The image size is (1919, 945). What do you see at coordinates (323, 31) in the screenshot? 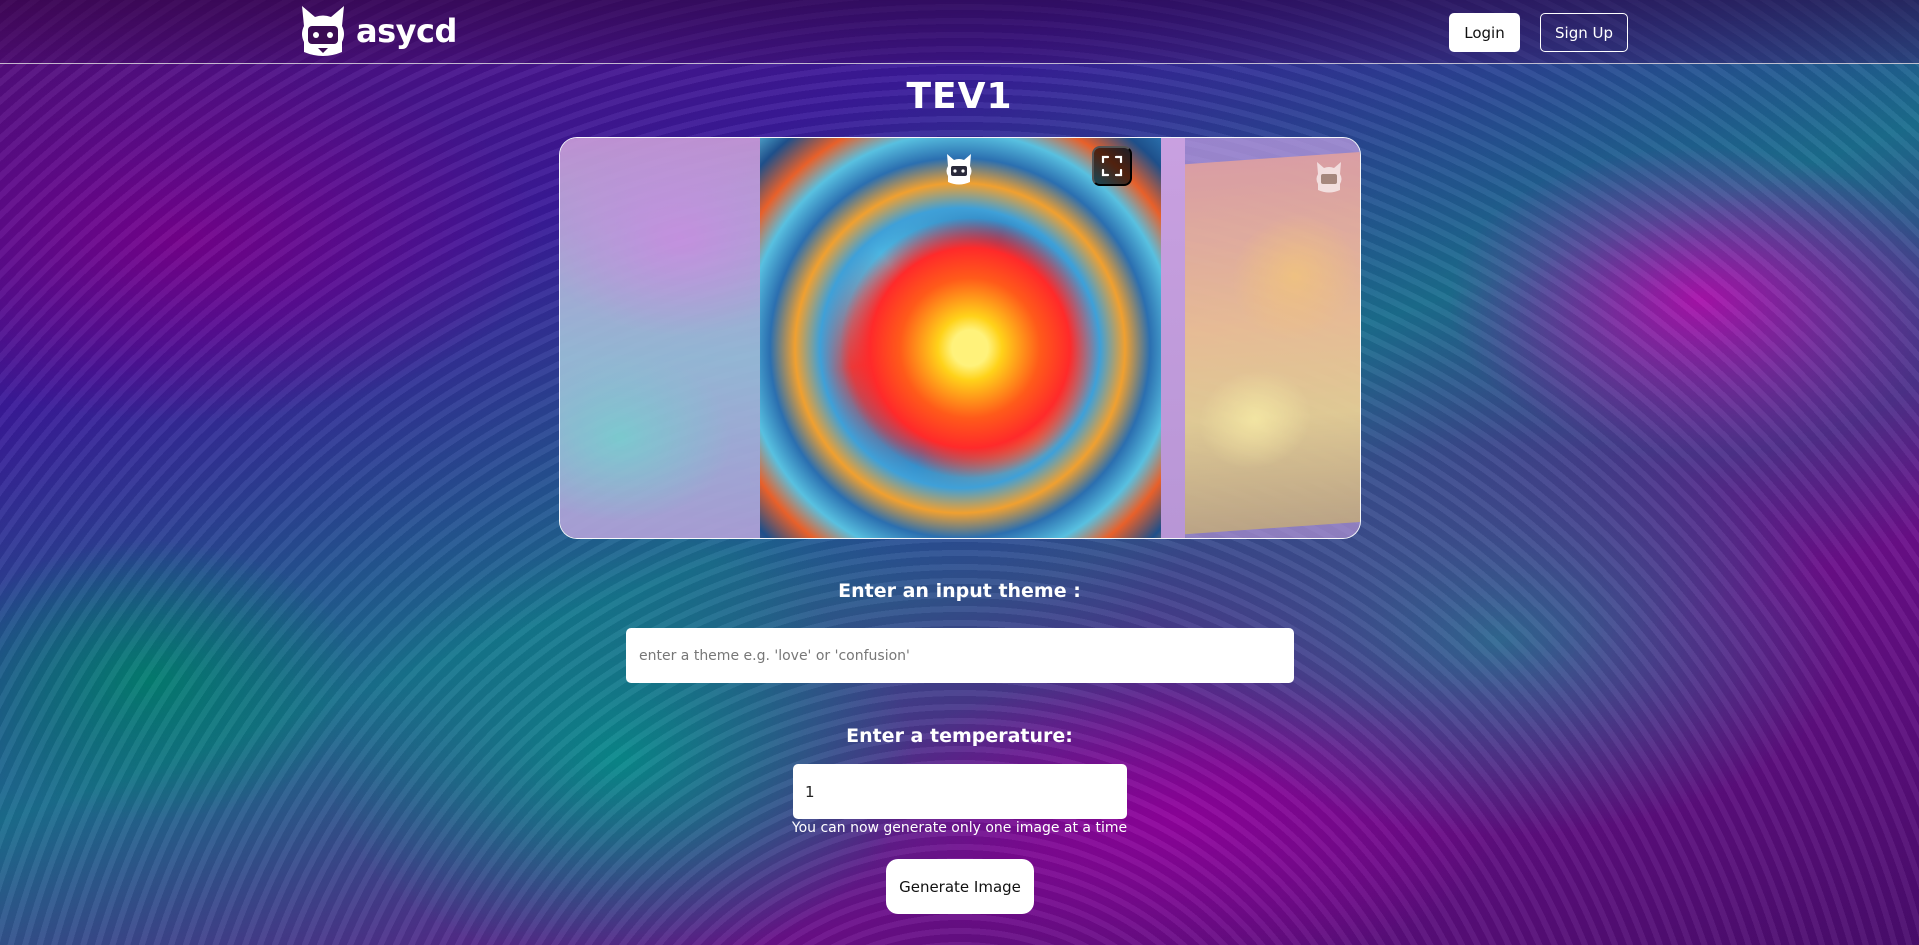
I see `cat-logo-icon` at bounding box center [323, 31].